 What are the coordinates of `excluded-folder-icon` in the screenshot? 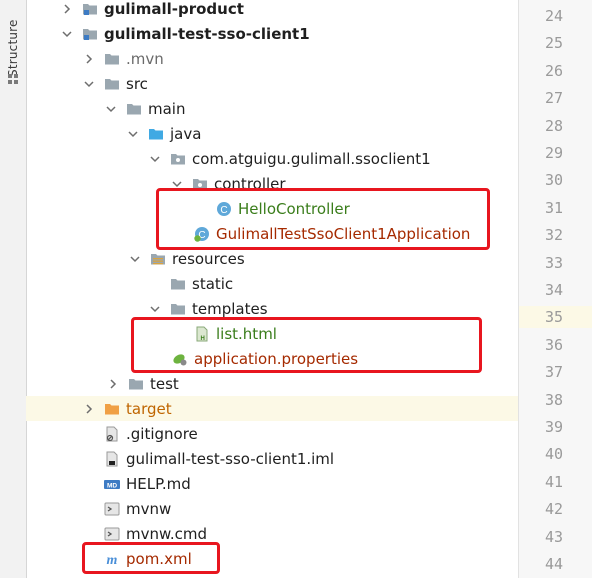 It's located at (112, 409).